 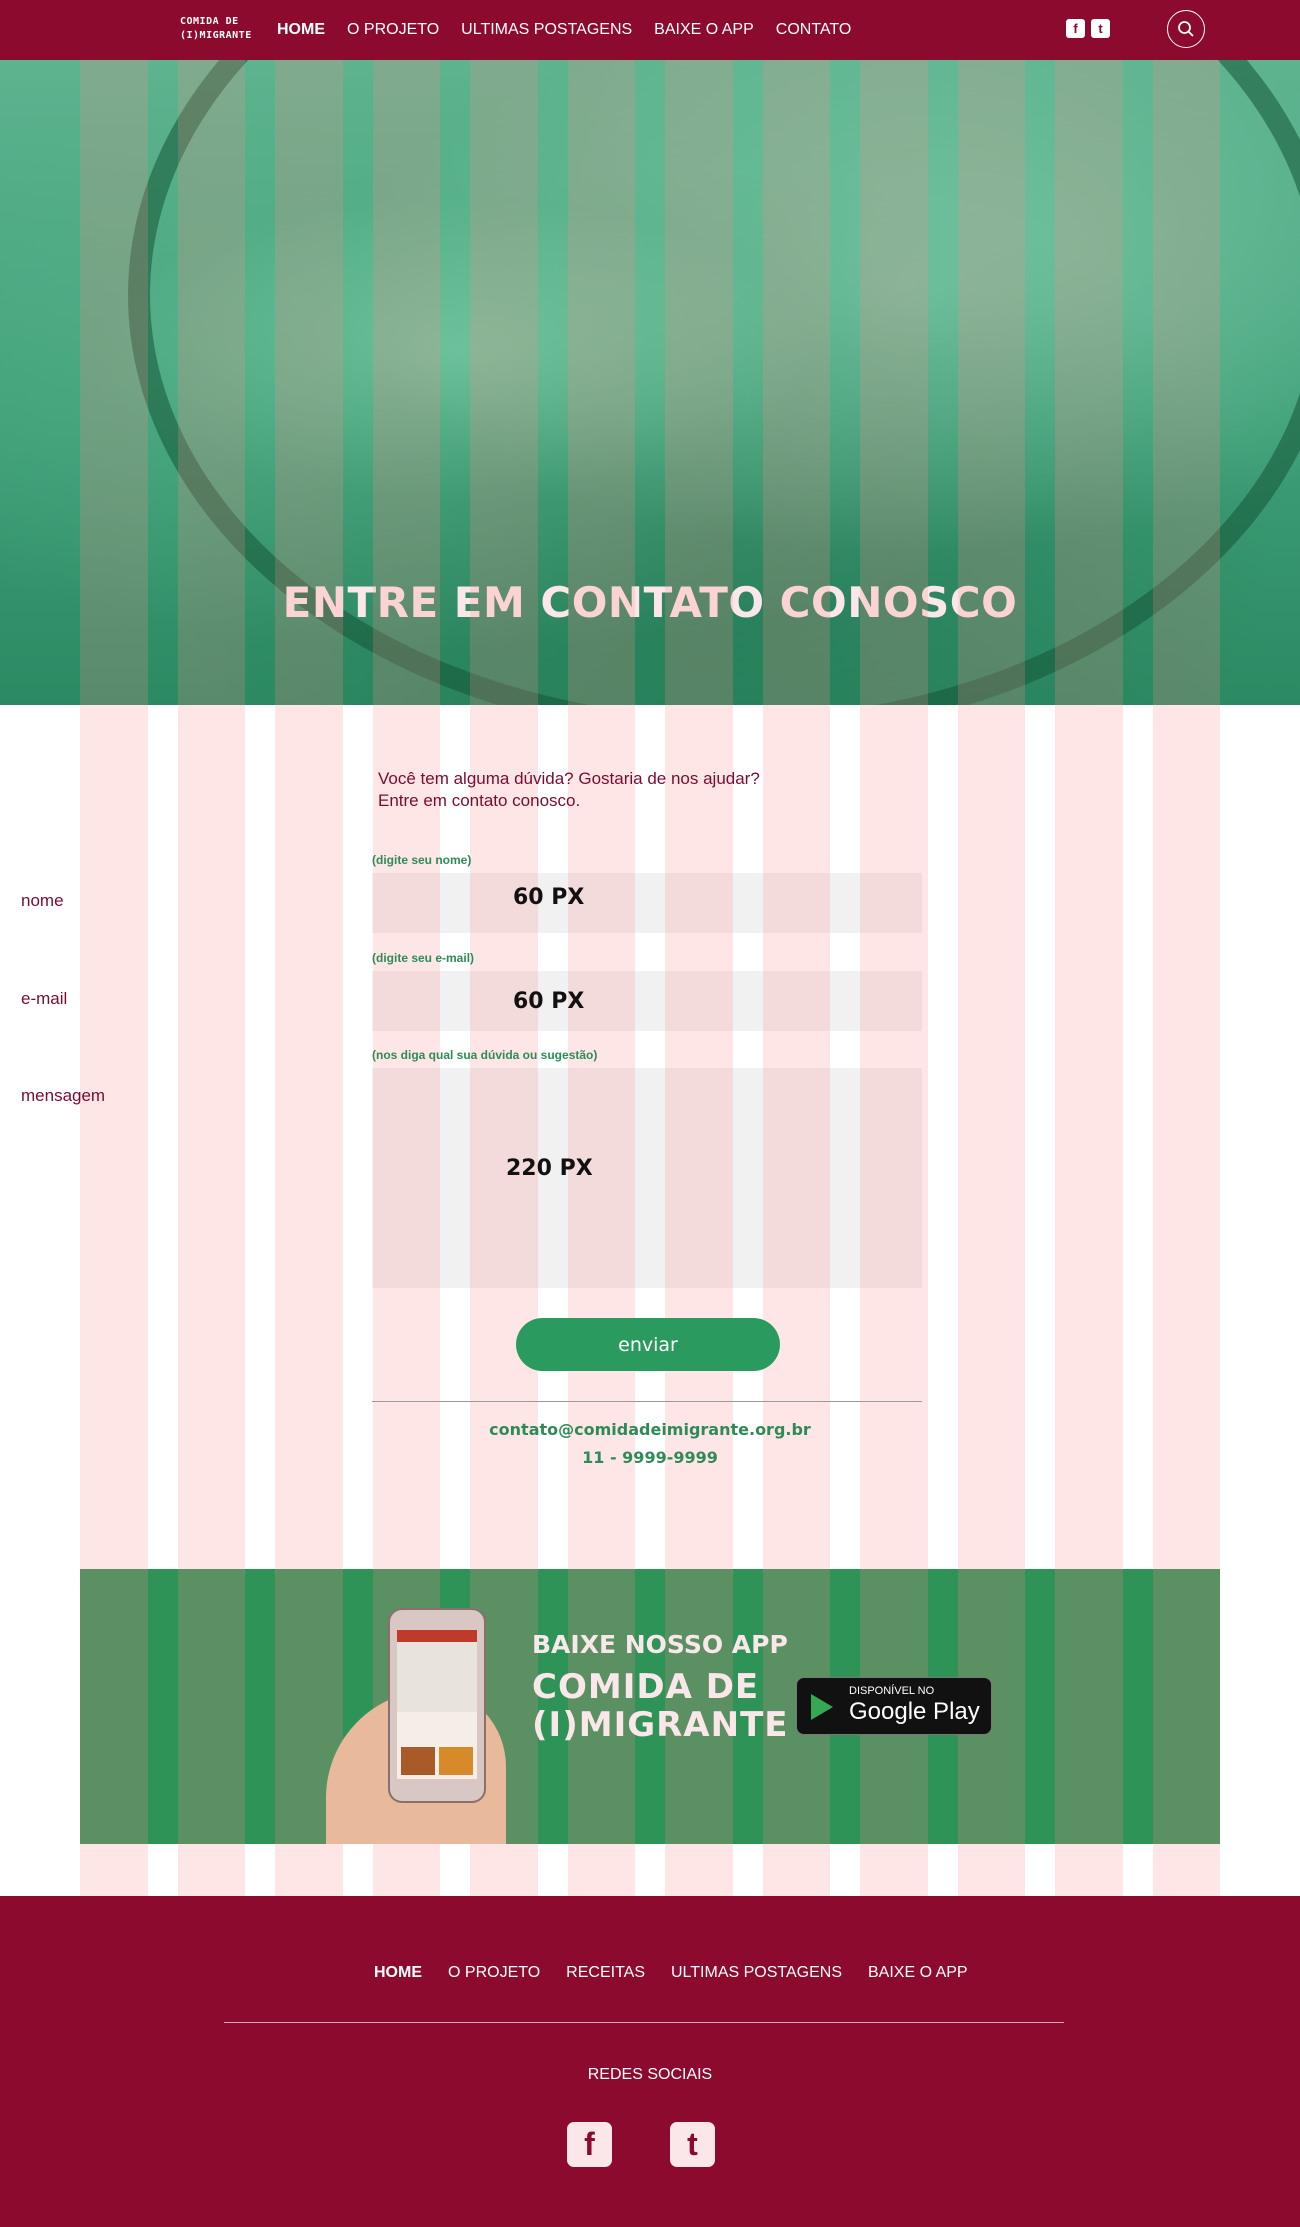 I want to click on email-placeholder: e-mail, so click(x=44, y=998).